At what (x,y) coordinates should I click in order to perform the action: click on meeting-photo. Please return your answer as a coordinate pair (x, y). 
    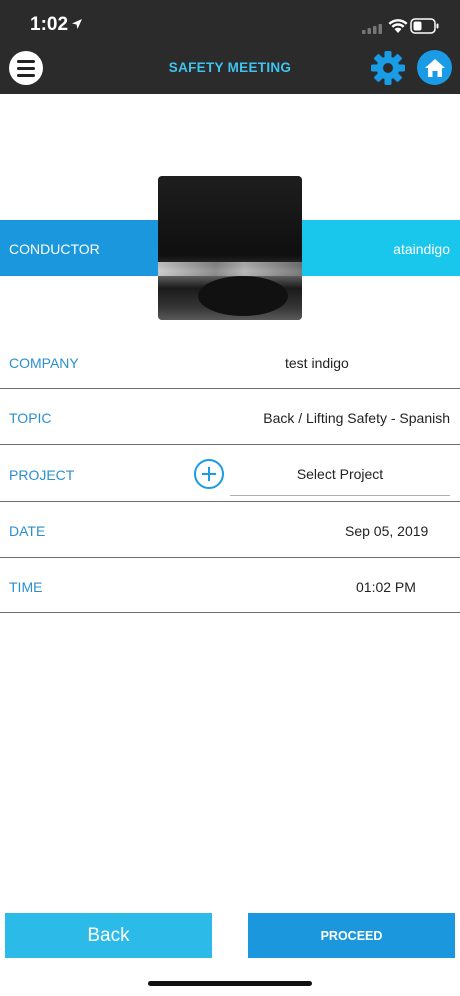
    Looking at the image, I should click on (230, 248).